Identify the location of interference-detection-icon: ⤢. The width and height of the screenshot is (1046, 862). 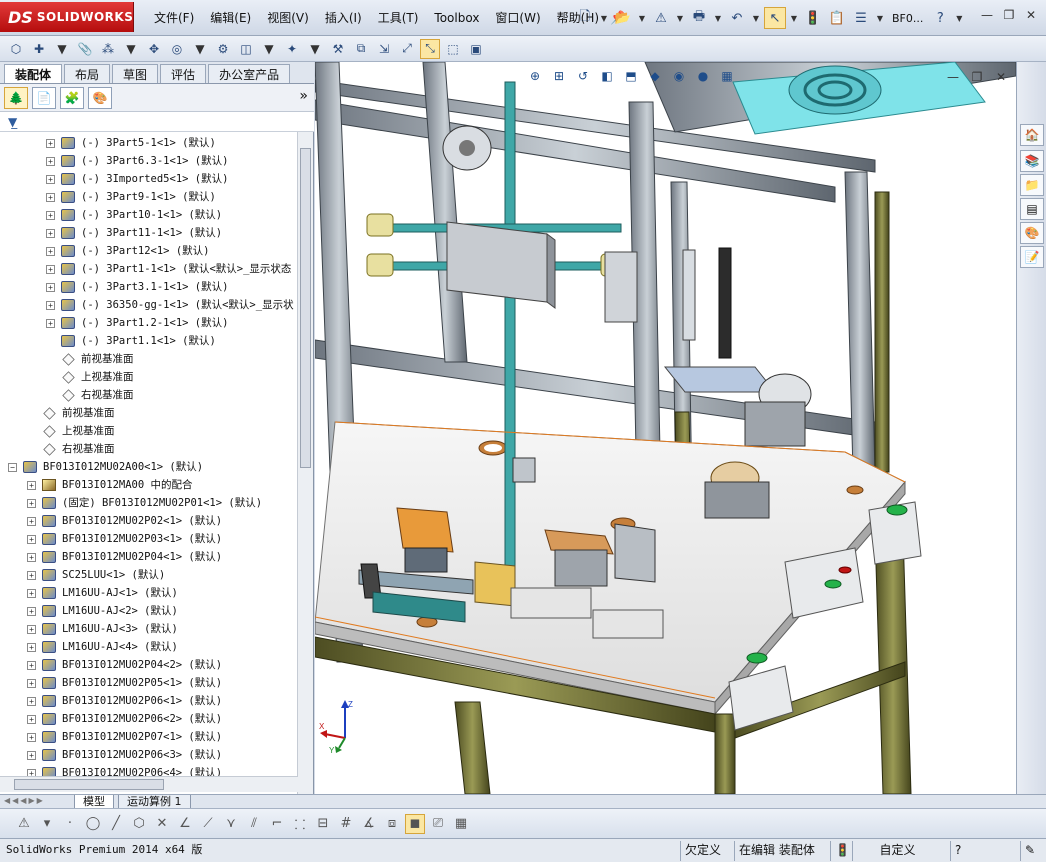
(407, 49).